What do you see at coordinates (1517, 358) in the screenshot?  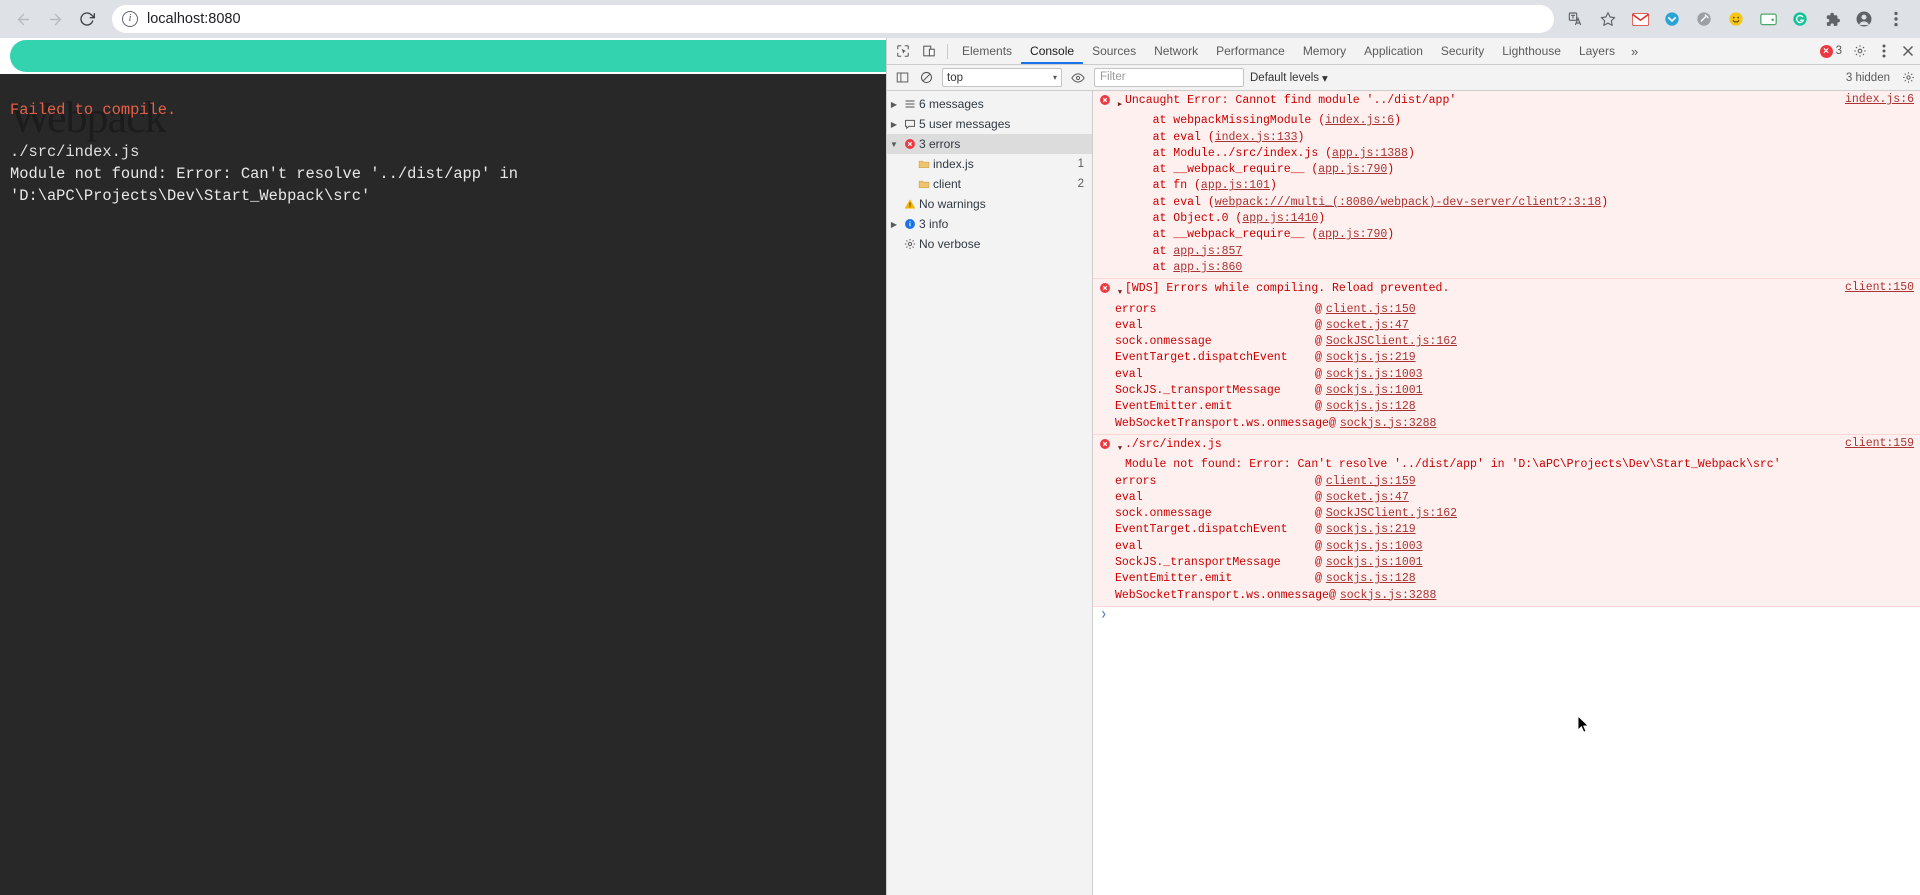 I see `stack-frame: EventTarget.dispatchEvent @ sockjs.js:219` at bounding box center [1517, 358].